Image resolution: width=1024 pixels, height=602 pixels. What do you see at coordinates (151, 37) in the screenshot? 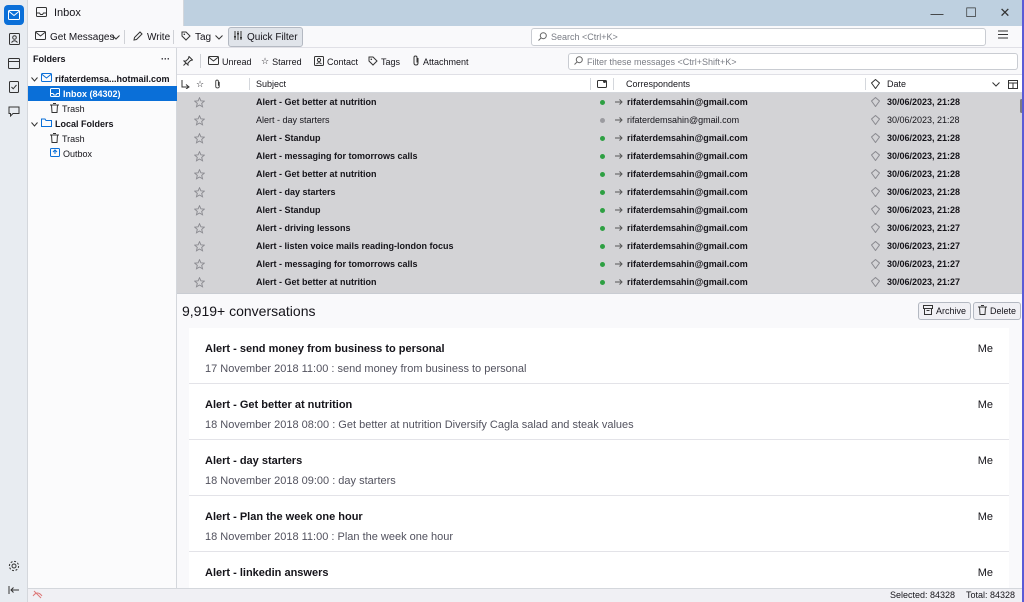
I see `write-button: Write` at bounding box center [151, 37].